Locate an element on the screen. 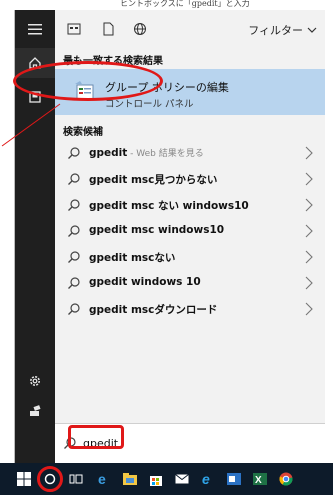  mail-button is located at coordinates (182, 479).